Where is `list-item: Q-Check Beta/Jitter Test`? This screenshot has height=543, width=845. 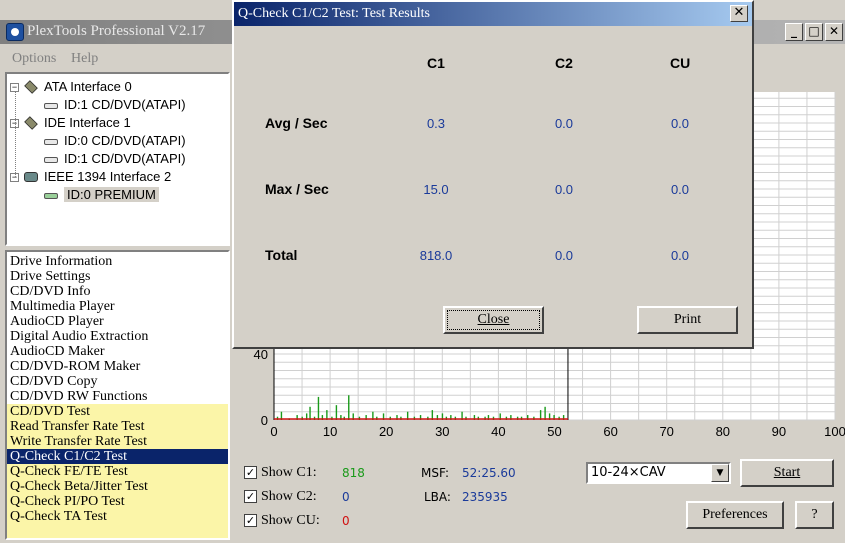 list-item: Q-Check Beta/Jitter Test is located at coordinates (117, 486).